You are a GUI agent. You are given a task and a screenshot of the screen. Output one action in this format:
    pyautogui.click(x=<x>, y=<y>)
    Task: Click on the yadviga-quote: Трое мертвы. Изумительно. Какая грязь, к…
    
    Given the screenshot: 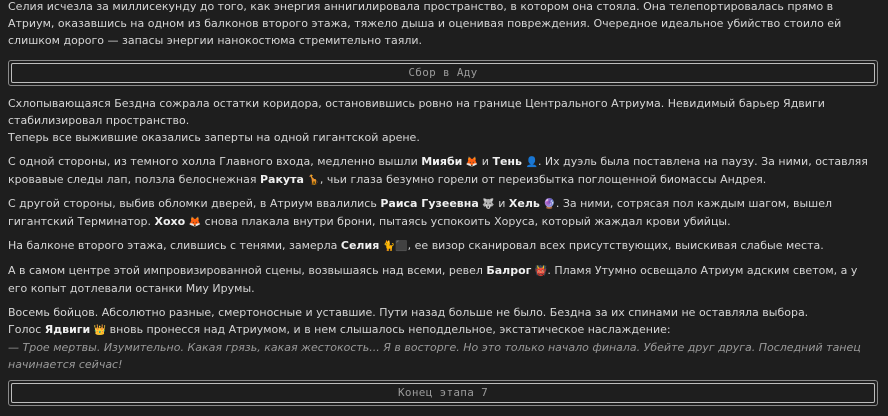 What is the action you would take?
    pyautogui.click(x=434, y=356)
    